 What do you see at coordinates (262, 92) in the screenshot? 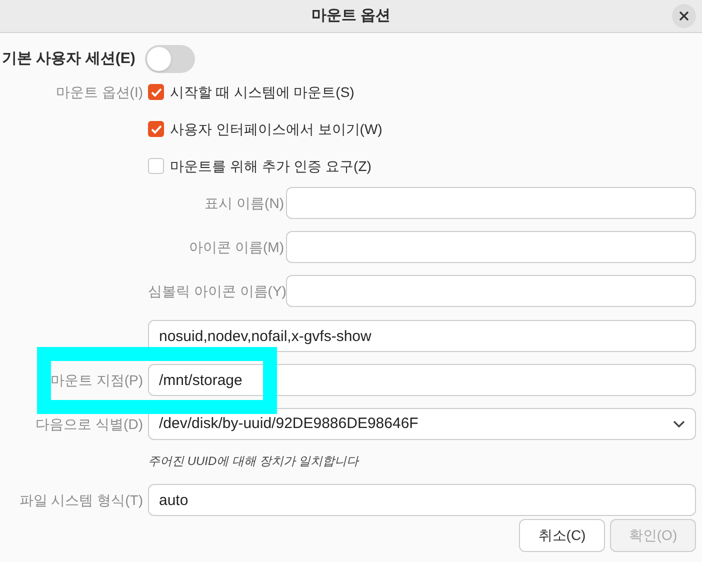
I see `checkbox-label: 시작할 때 시스템에 마운트(S)` at bounding box center [262, 92].